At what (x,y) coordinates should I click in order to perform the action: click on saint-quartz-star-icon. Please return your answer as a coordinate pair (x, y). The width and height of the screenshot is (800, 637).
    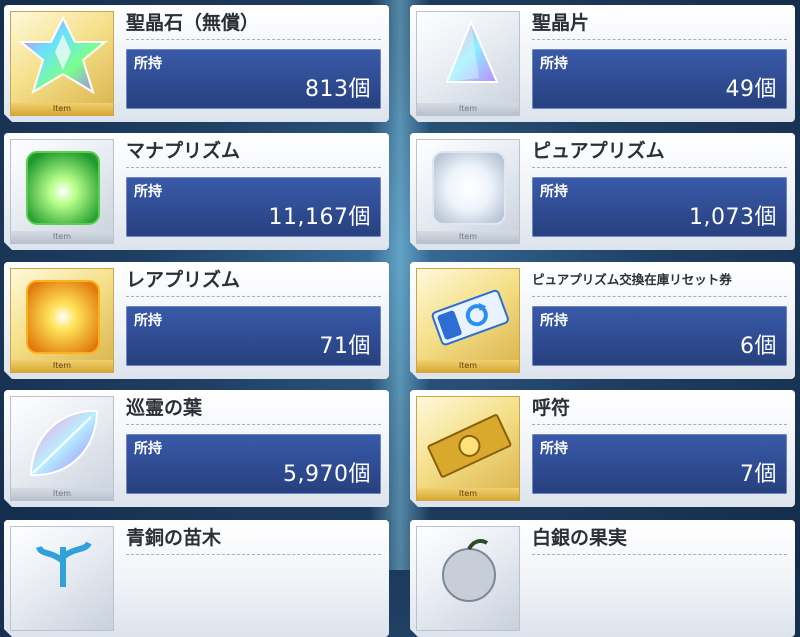
    Looking at the image, I should click on (62, 58).